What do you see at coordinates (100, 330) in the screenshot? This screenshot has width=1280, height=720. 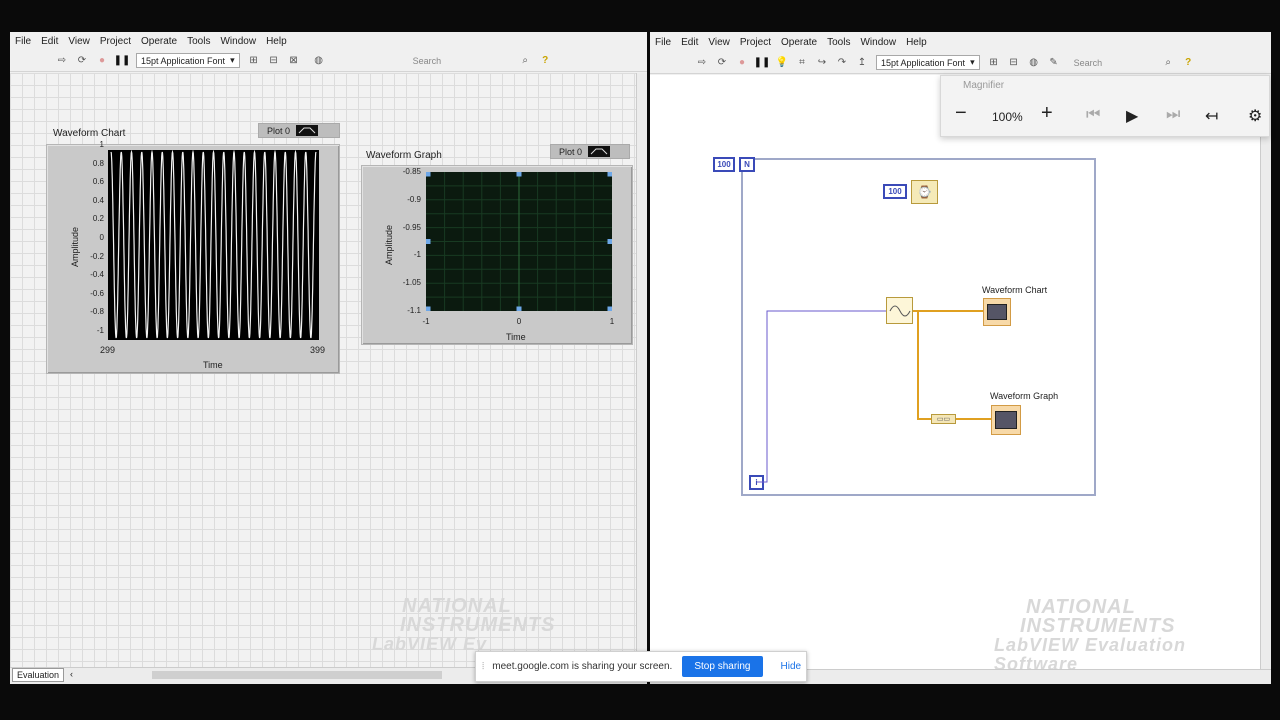 I see `chart-ytick: -1` at bounding box center [100, 330].